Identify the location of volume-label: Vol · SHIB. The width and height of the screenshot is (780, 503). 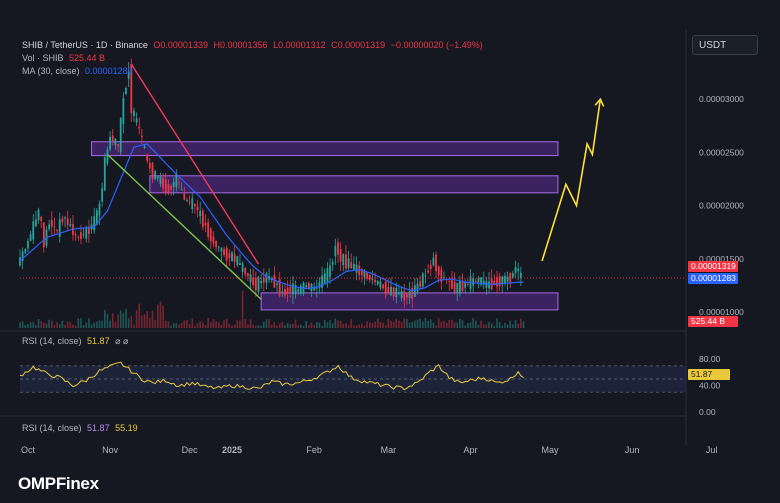
(43, 58).